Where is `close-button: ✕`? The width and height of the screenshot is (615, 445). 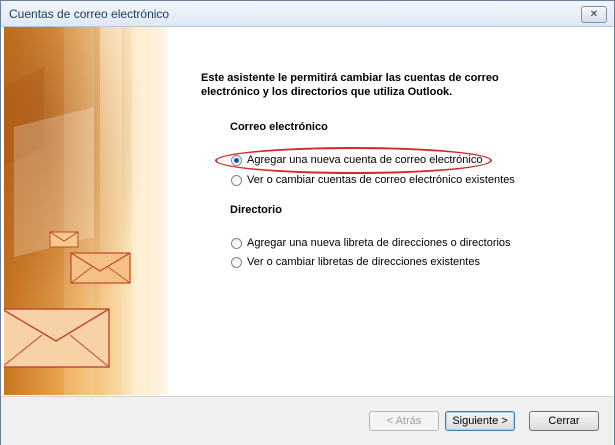 close-button: ✕ is located at coordinates (594, 14).